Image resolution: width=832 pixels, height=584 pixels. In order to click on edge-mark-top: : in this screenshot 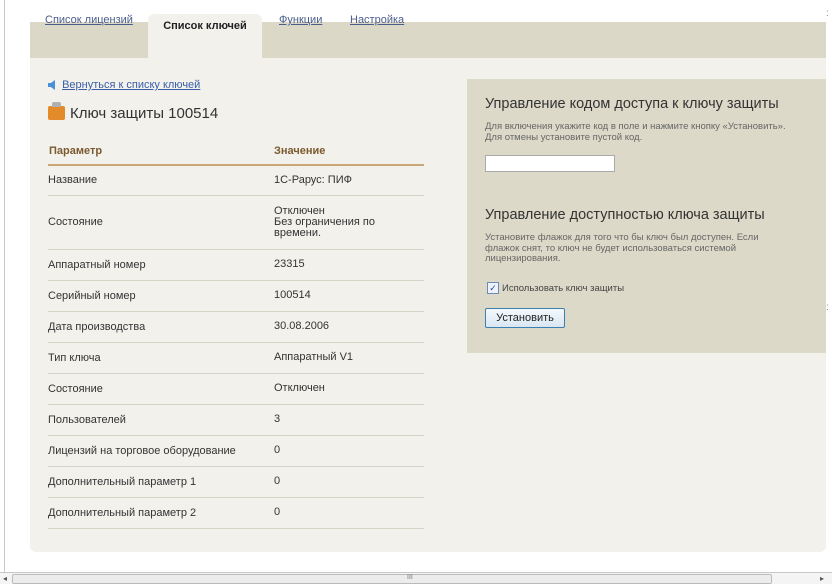, I will do `click(827, 13)`.